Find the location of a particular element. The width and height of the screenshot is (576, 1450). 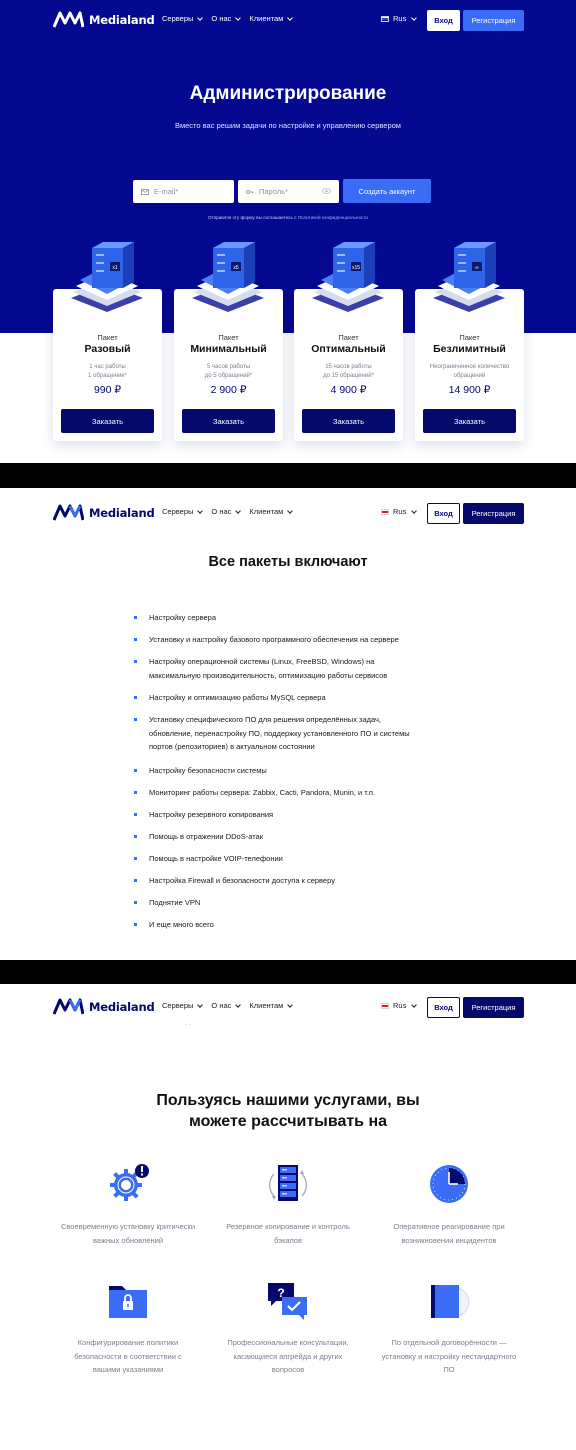

list-item: Настройку резервного копирования is located at coordinates (289, 815).